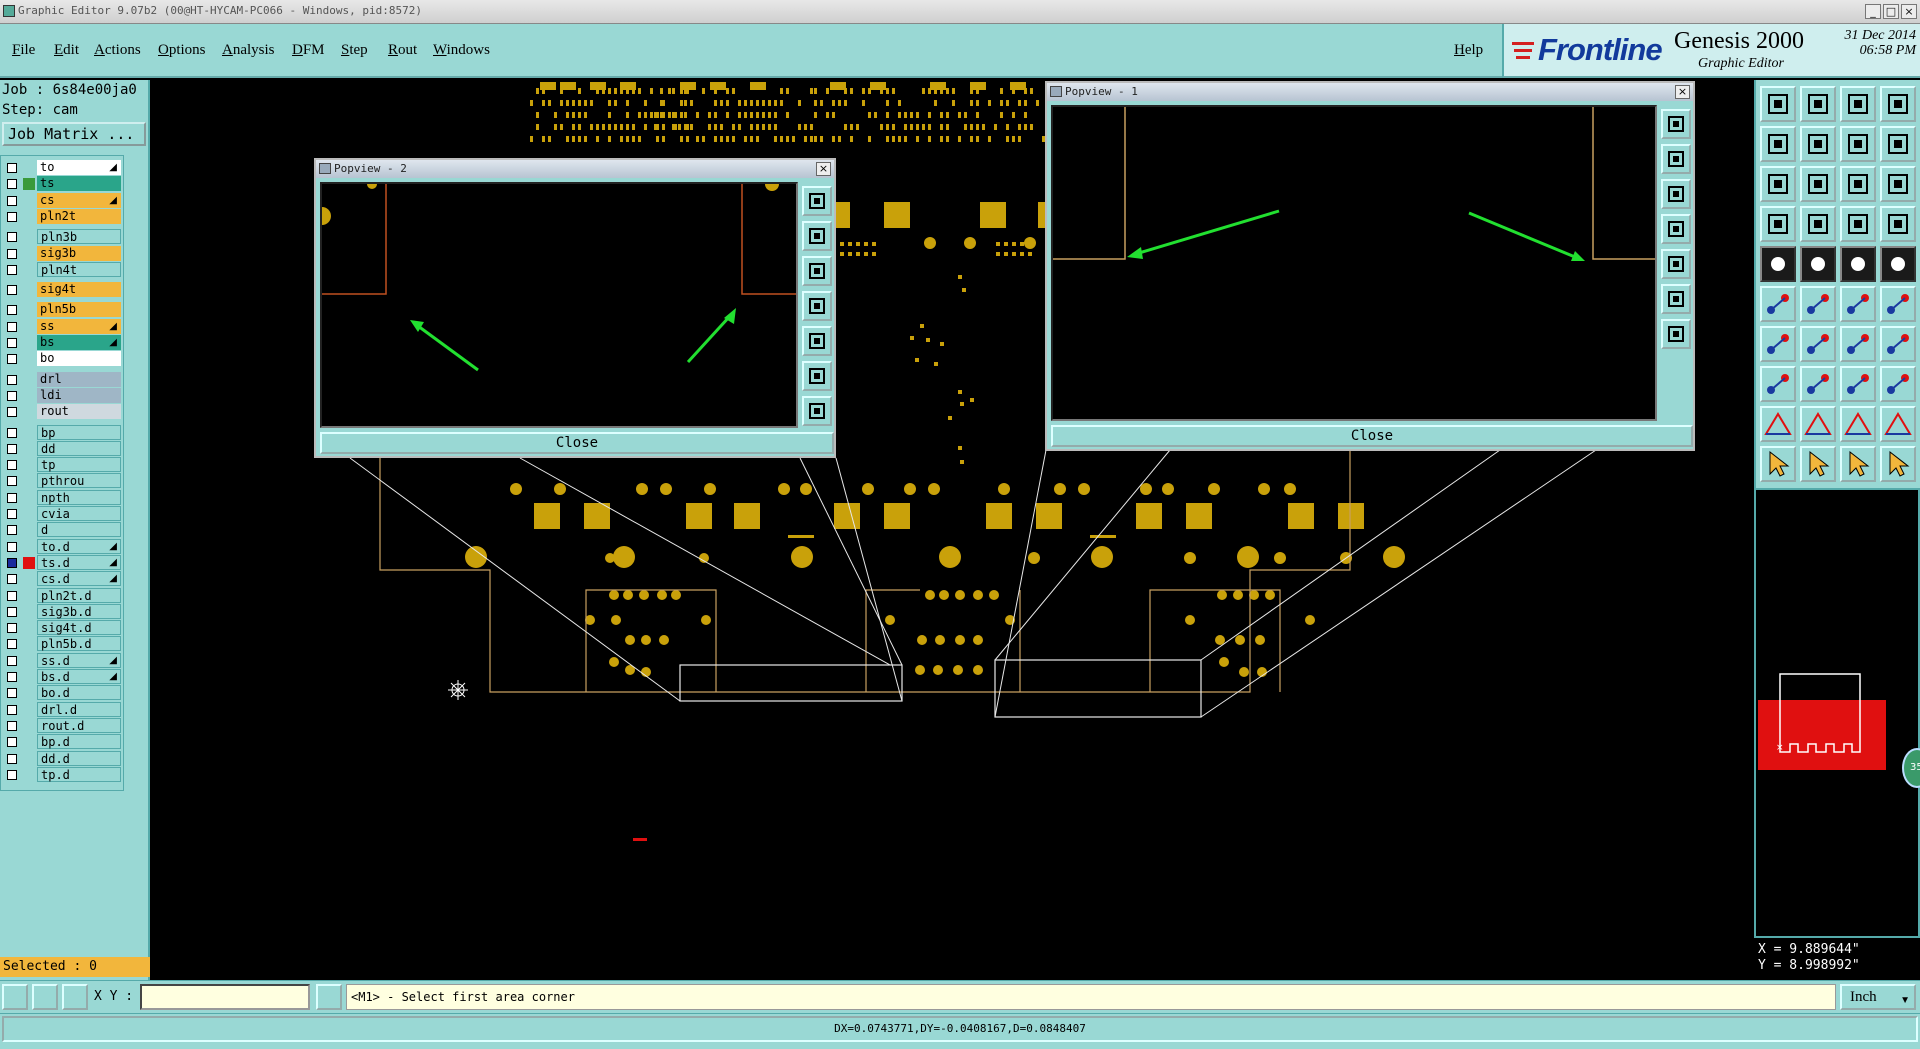  I want to click on layer-row: pthrou, so click(62, 480).